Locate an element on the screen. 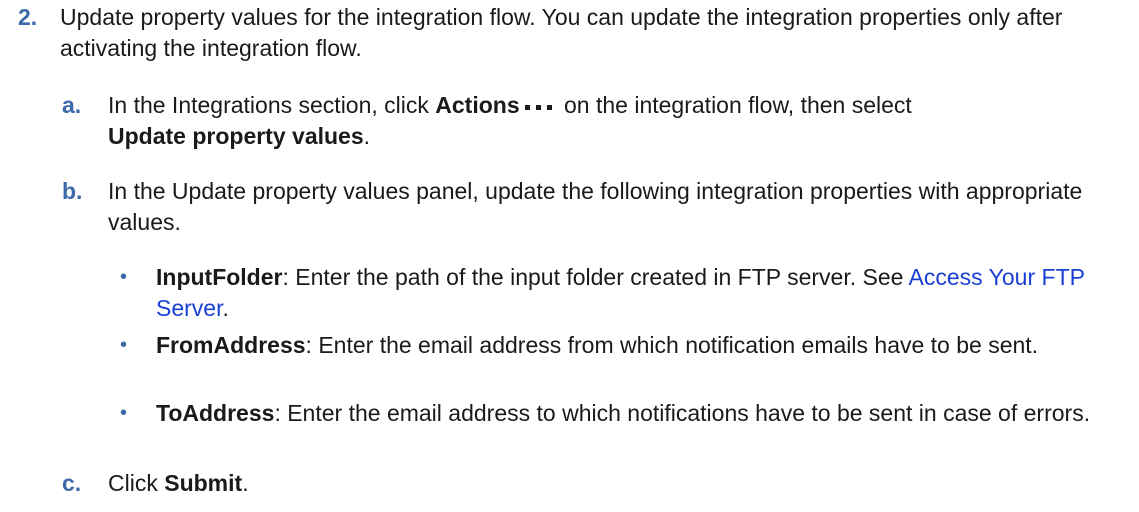  substep-a-post: . is located at coordinates (367, 136).